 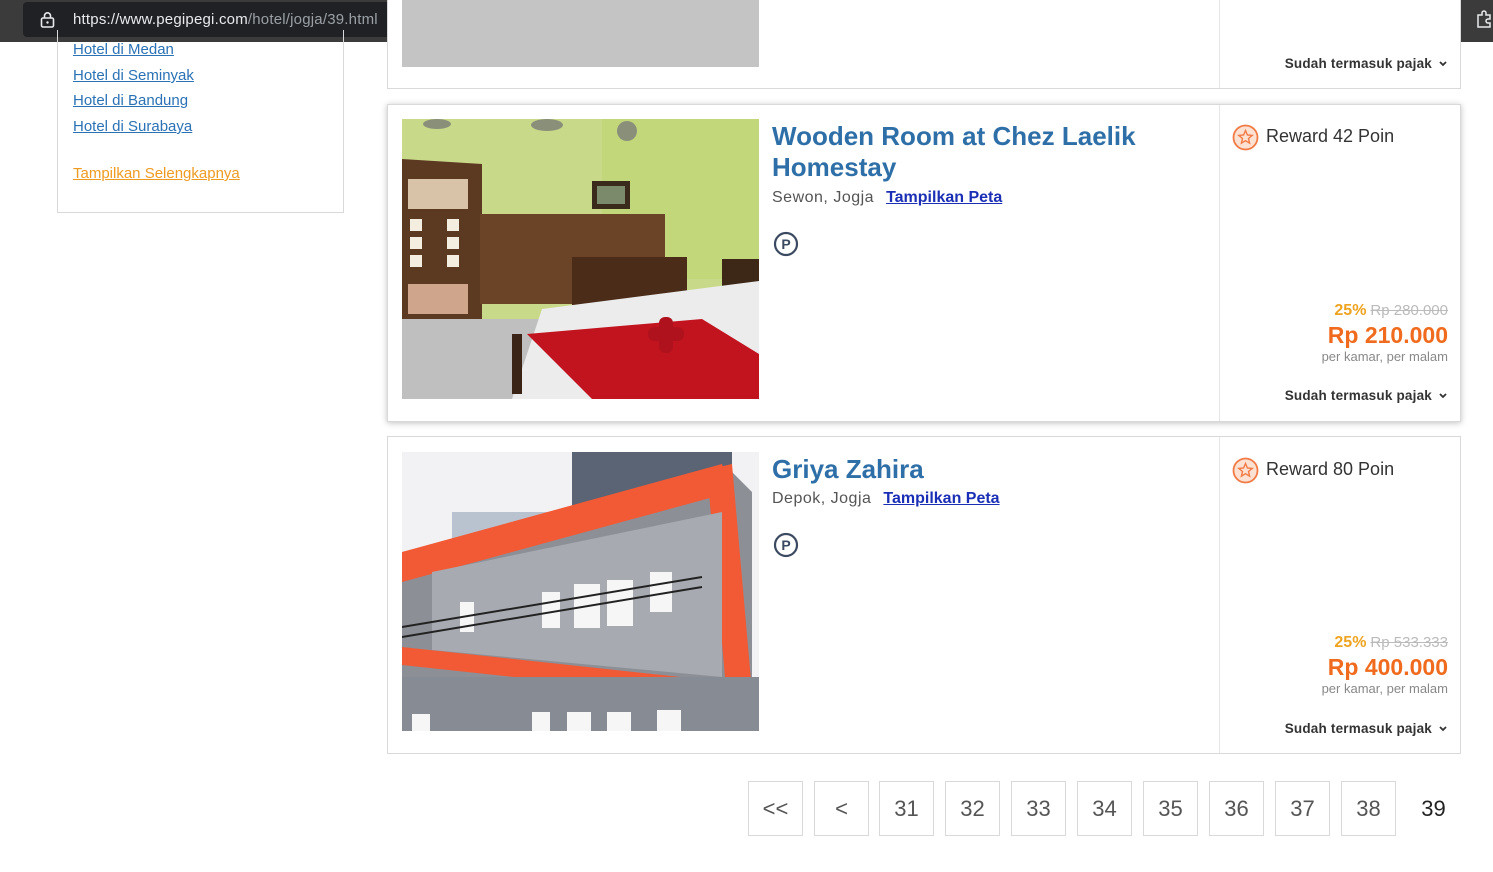 What do you see at coordinates (775, 808) in the screenshot?
I see `page-first-button: <<` at bounding box center [775, 808].